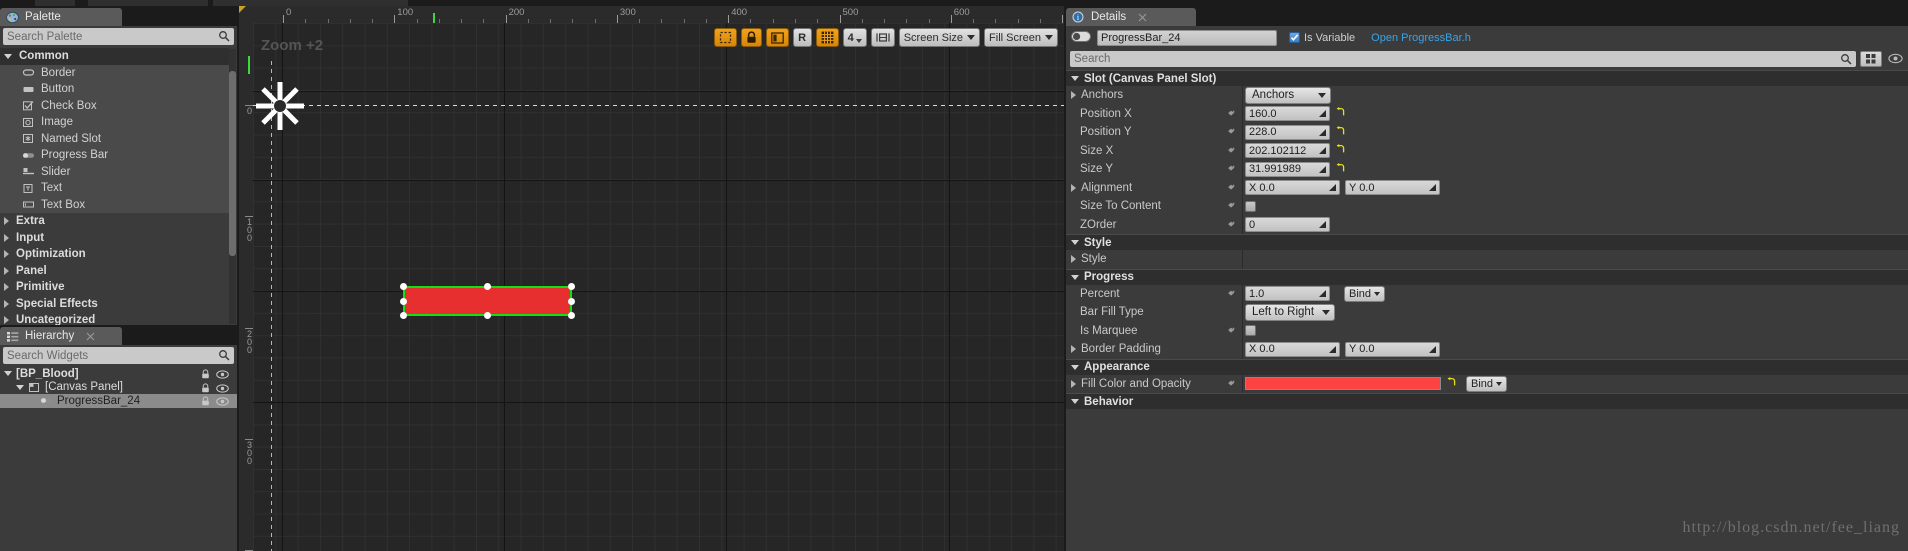 This screenshot has height=551, width=1908. What do you see at coordinates (114, 89) in the screenshot?
I see `palette-item-button: Button` at bounding box center [114, 89].